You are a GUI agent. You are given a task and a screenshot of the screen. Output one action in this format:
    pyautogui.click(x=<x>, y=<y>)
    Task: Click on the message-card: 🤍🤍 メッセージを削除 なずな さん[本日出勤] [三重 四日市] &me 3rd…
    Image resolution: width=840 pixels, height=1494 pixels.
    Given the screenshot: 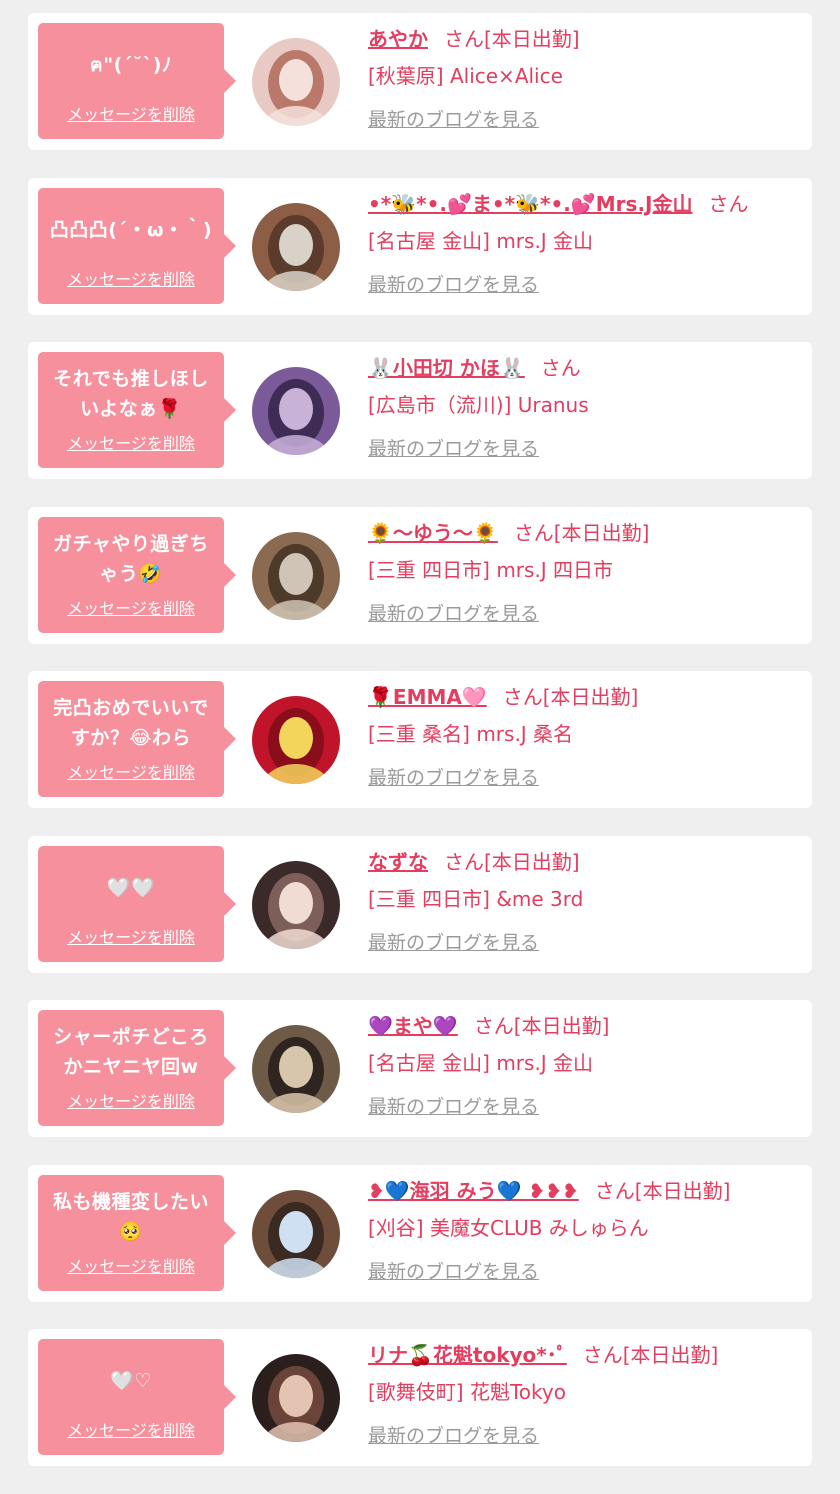 What is the action you would take?
    pyautogui.click(x=420, y=904)
    